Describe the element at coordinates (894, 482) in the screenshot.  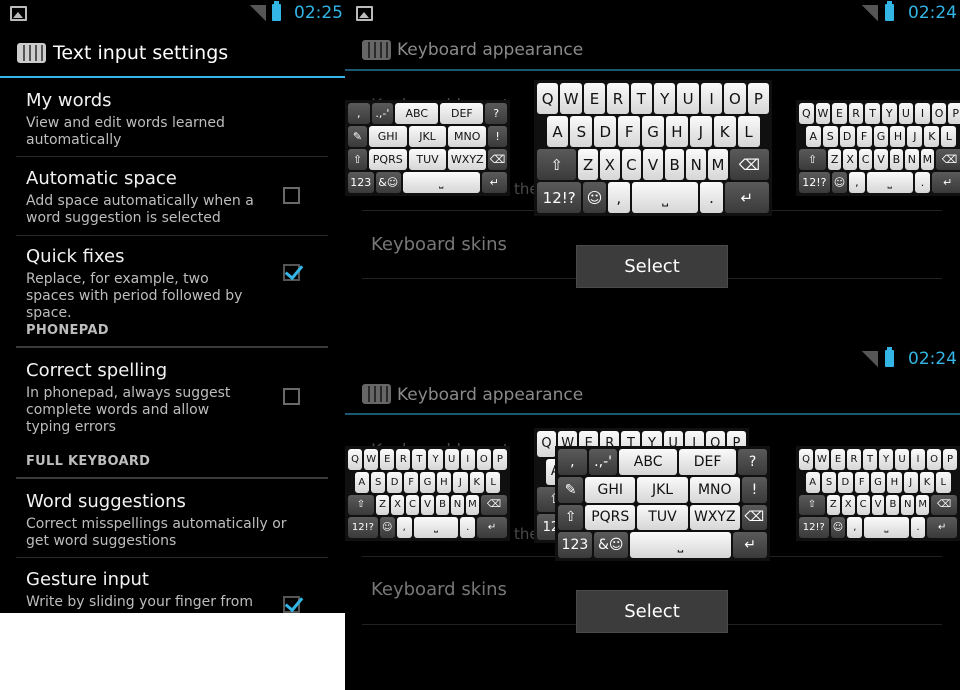
I see `key: H` at that location.